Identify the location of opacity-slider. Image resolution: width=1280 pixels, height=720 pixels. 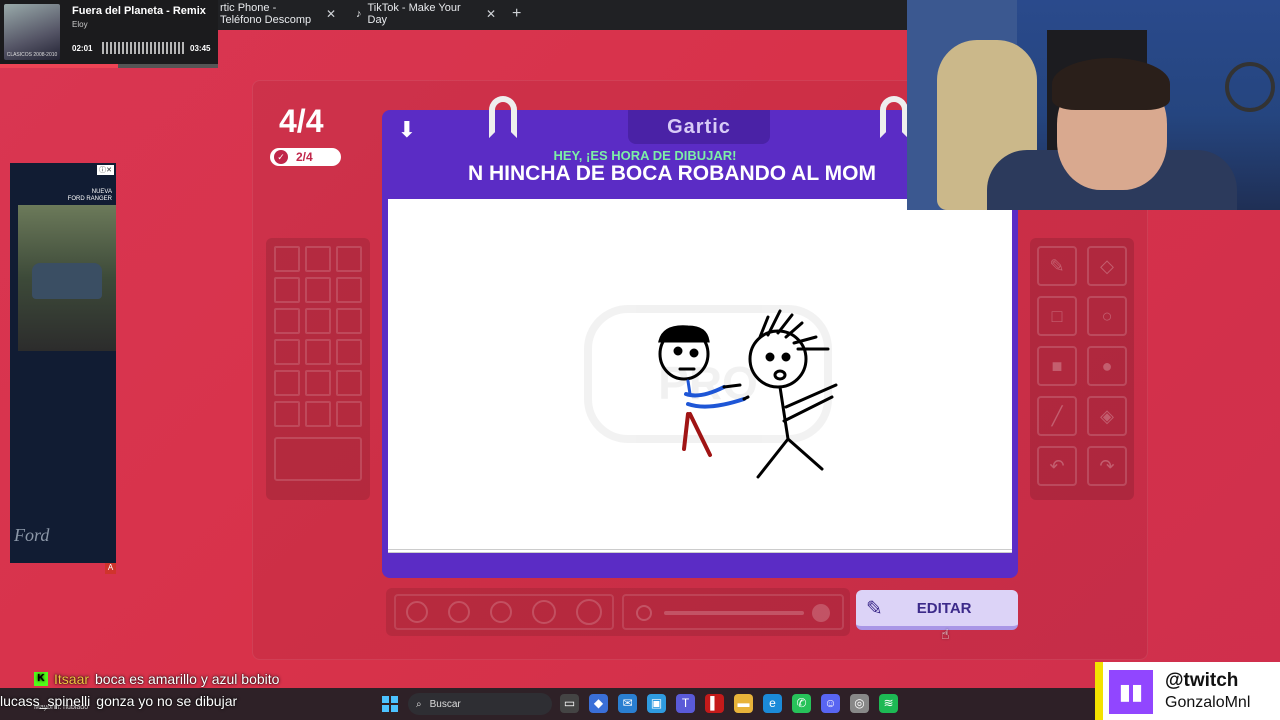
(733, 612).